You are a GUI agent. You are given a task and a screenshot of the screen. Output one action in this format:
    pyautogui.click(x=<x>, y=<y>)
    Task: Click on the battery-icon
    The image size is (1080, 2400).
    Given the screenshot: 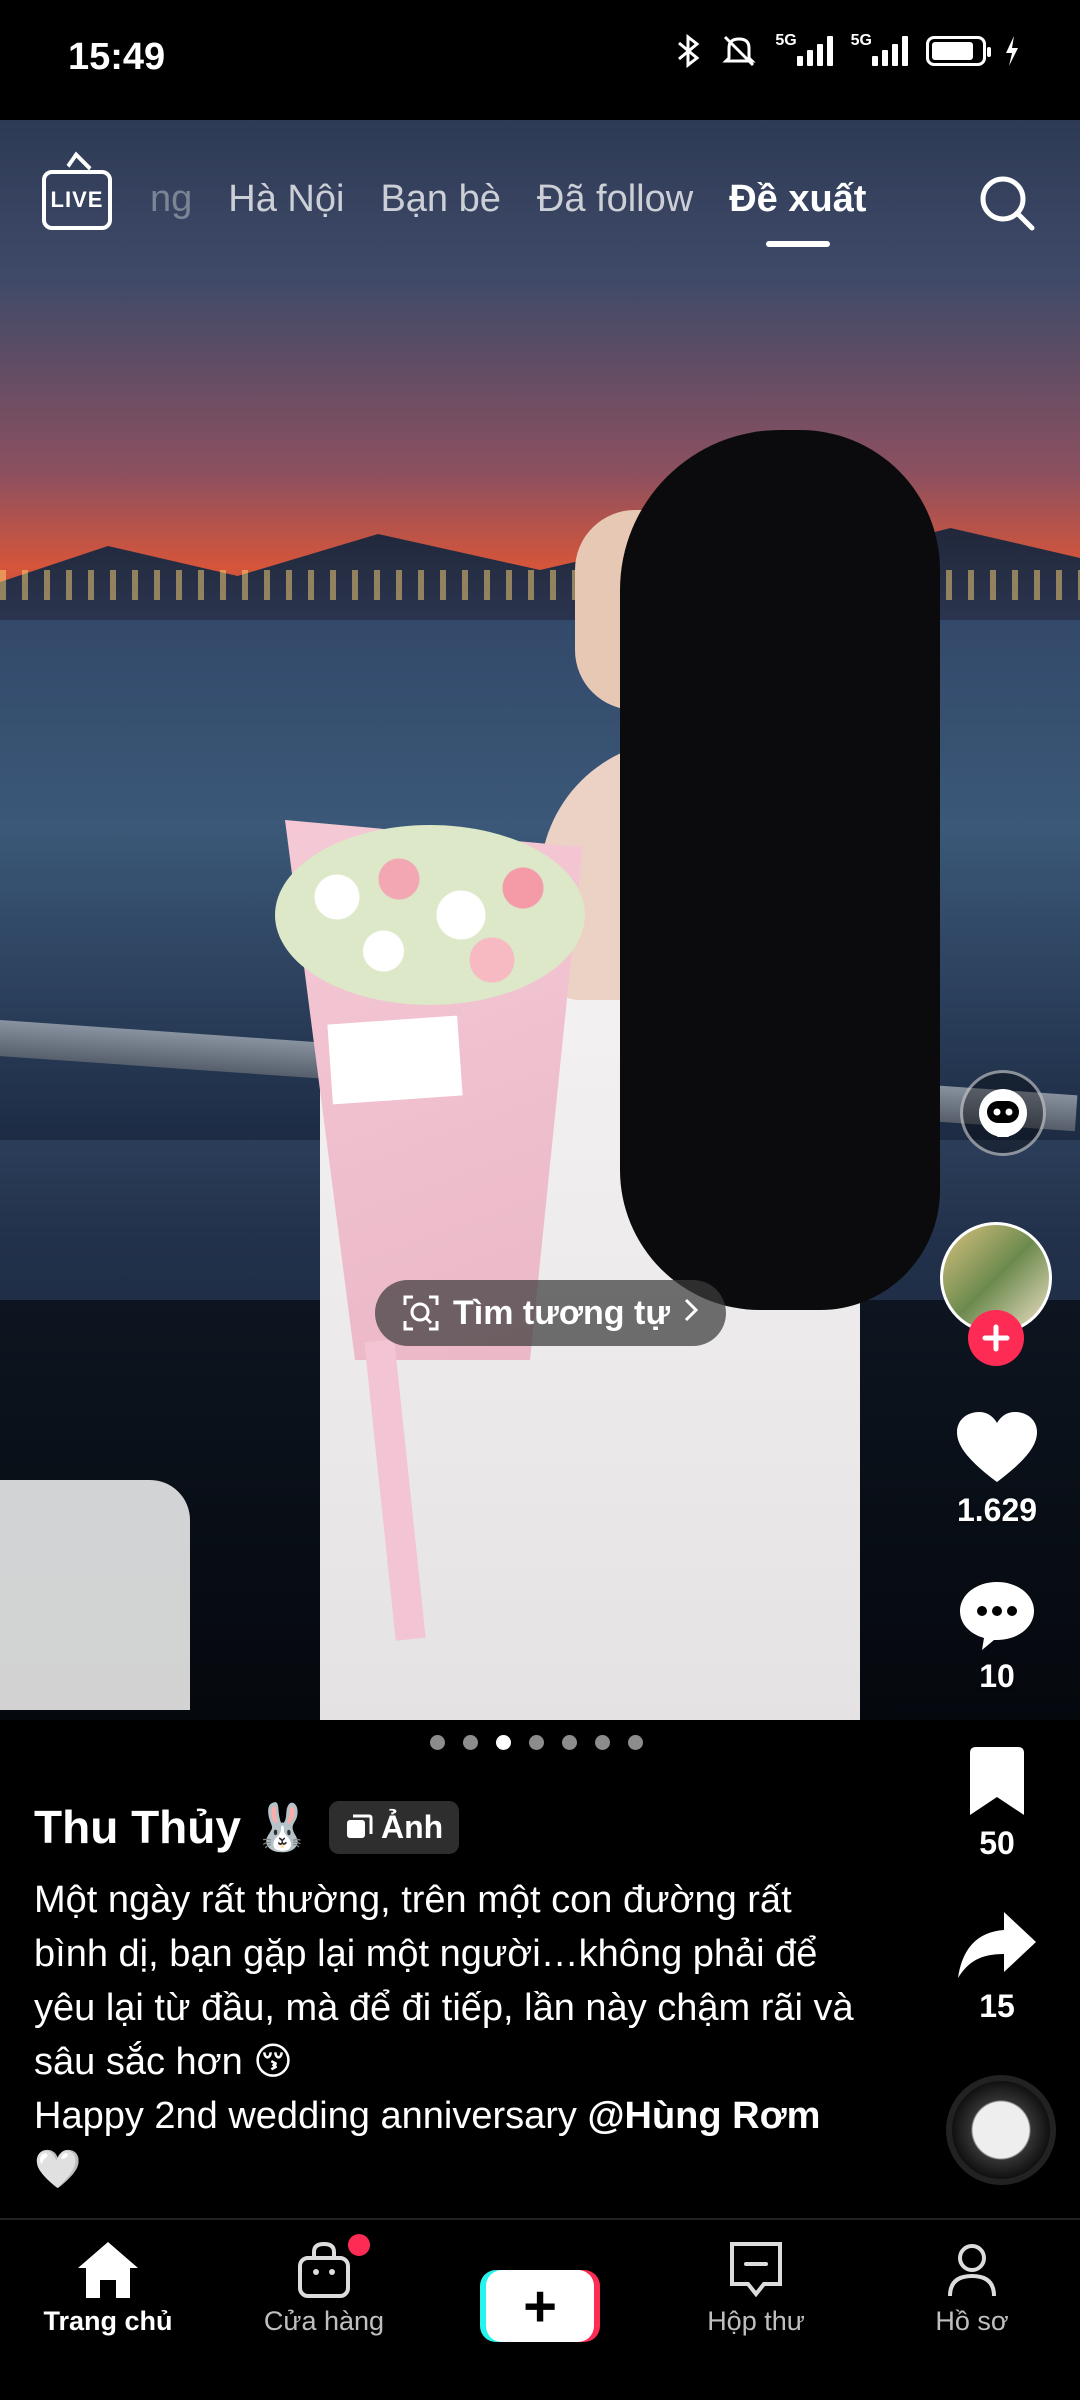 What is the action you would take?
    pyautogui.click(x=958, y=51)
    